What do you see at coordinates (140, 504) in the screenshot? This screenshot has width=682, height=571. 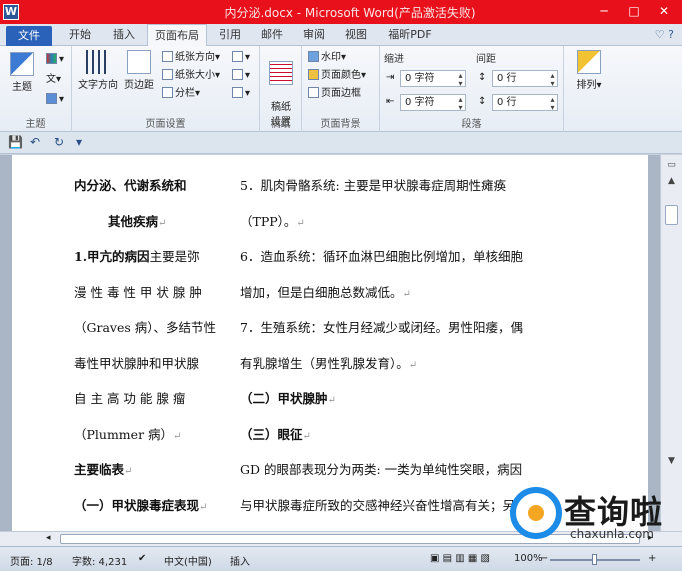 I see `document-line: （一）甲状腺毒症表现↵` at bounding box center [140, 504].